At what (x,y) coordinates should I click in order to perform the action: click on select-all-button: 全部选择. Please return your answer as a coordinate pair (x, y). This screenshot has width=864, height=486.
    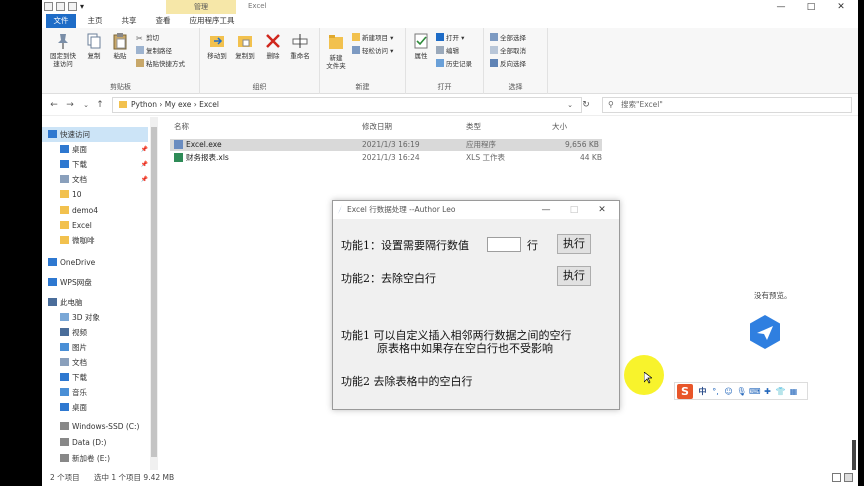
    Looking at the image, I should click on (508, 38).